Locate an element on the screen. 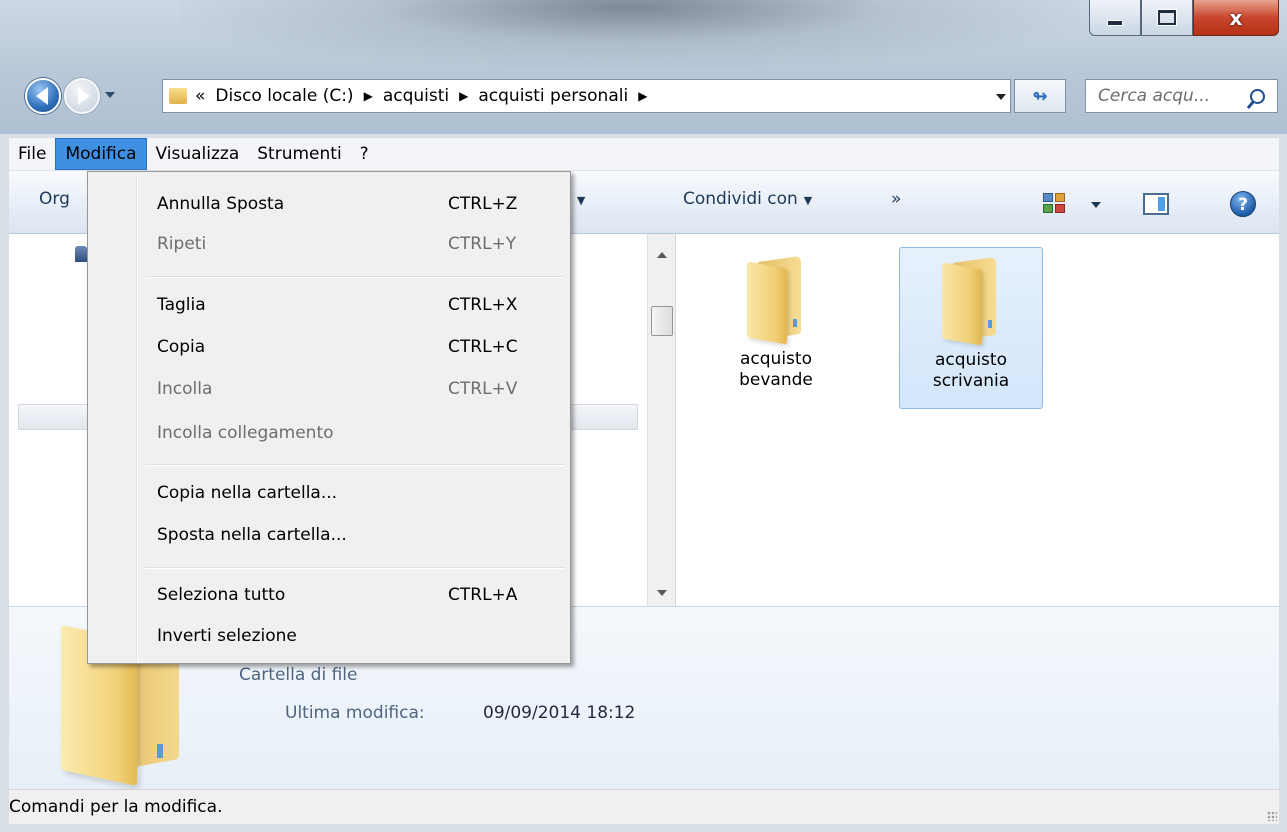  menu-item-shortcut: CTRL+Z is located at coordinates (483, 204).